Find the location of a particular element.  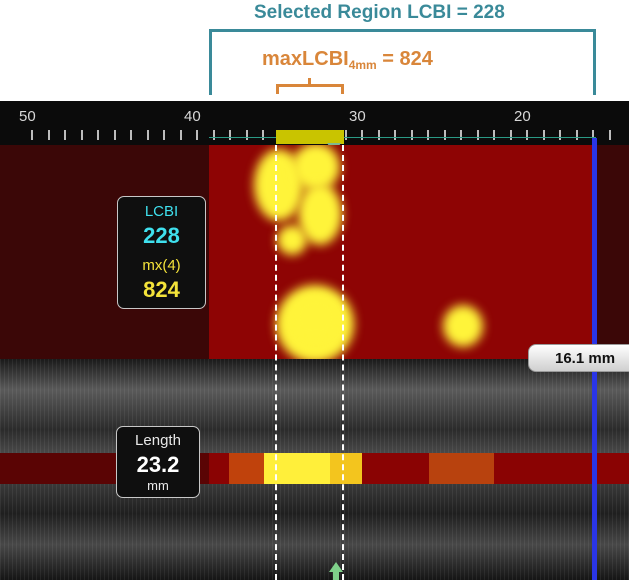

max-lcbi-bracket-stem is located at coordinates (309, 82).